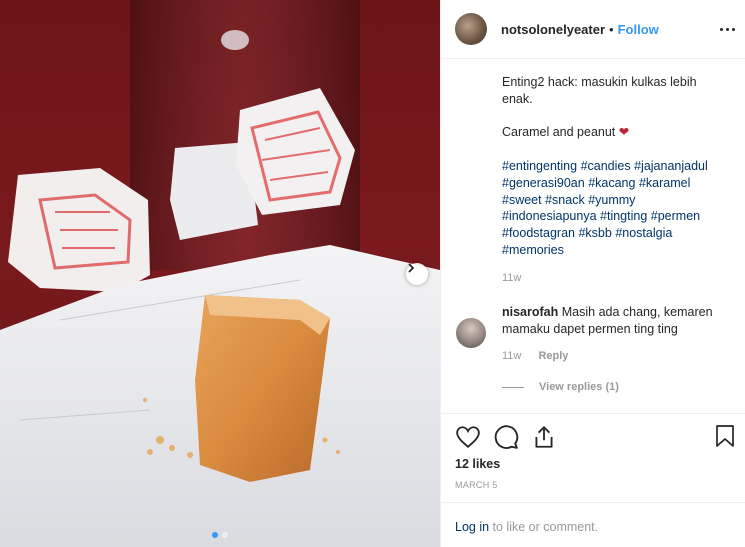 The width and height of the screenshot is (745, 547). What do you see at coordinates (512, 356) in the screenshot?
I see `comment-timestamp: 11w` at bounding box center [512, 356].